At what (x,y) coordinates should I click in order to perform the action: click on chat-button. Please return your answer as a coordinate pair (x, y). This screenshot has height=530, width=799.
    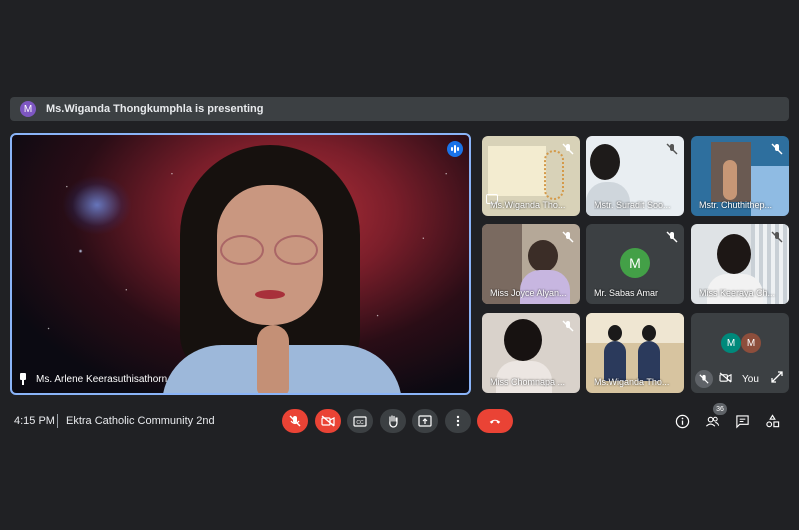
    Looking at the image, I should click on (742, 421).